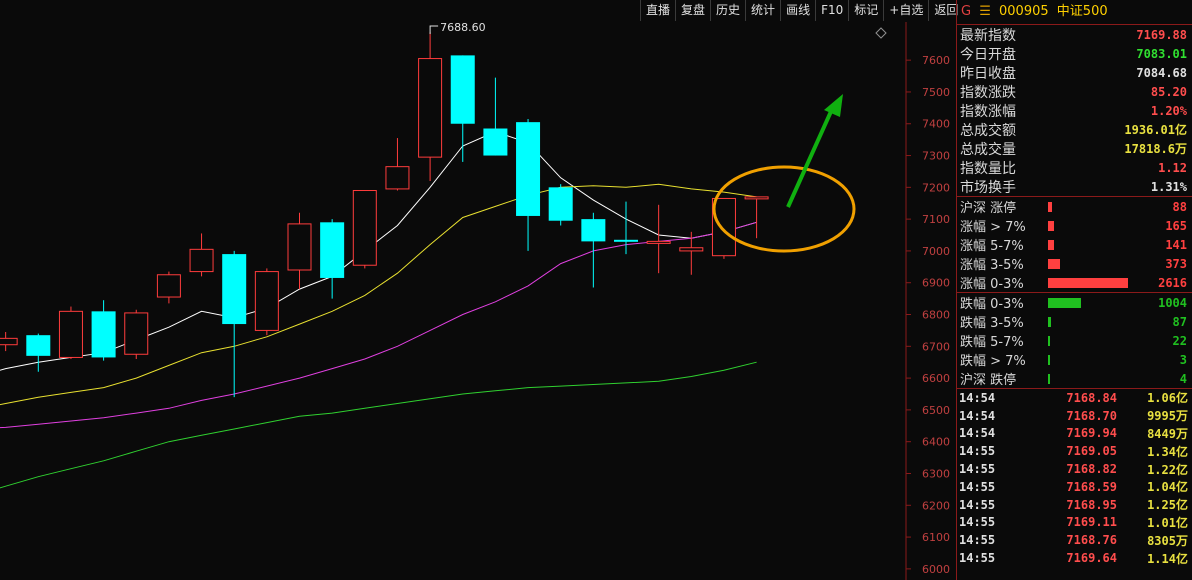  I want to click on price-axis-label: 6200, so click(936, 505).